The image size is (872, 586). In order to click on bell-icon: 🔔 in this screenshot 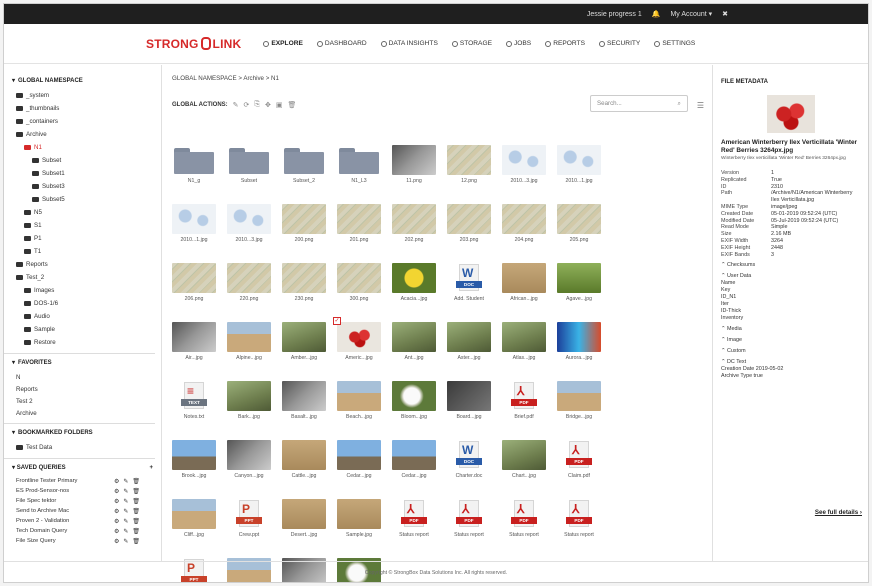, I will do `click(656, 14)`.